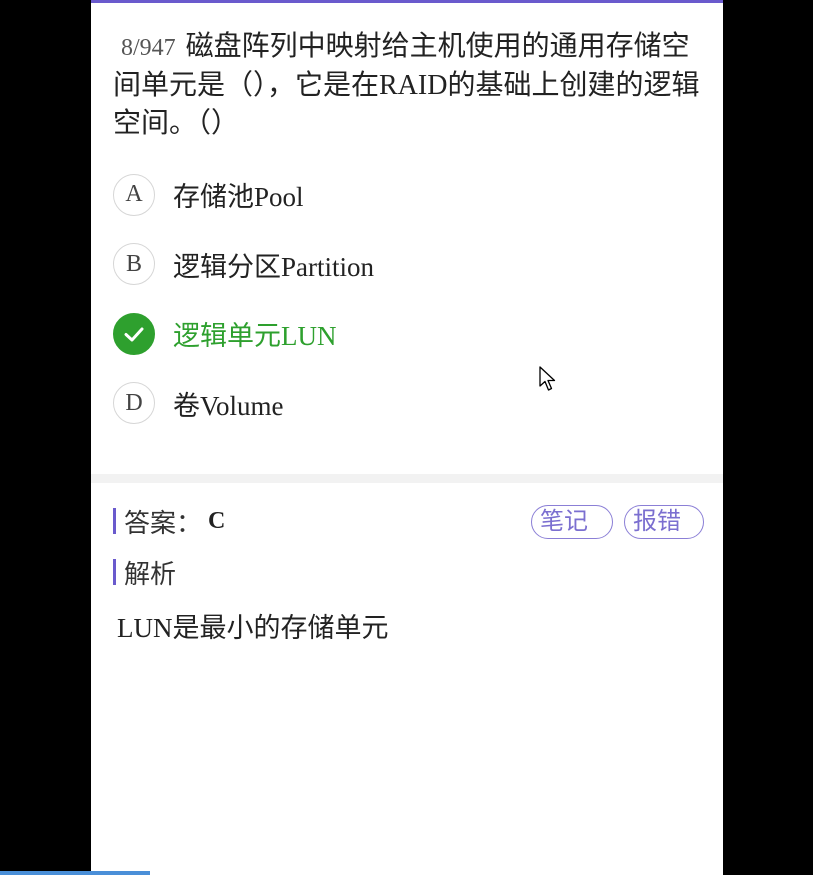 This screenshot has height=875, width=813. Describe the element at coordinates (572, 522) in the screenshot. I see `notes-button: 笔记` at that location.